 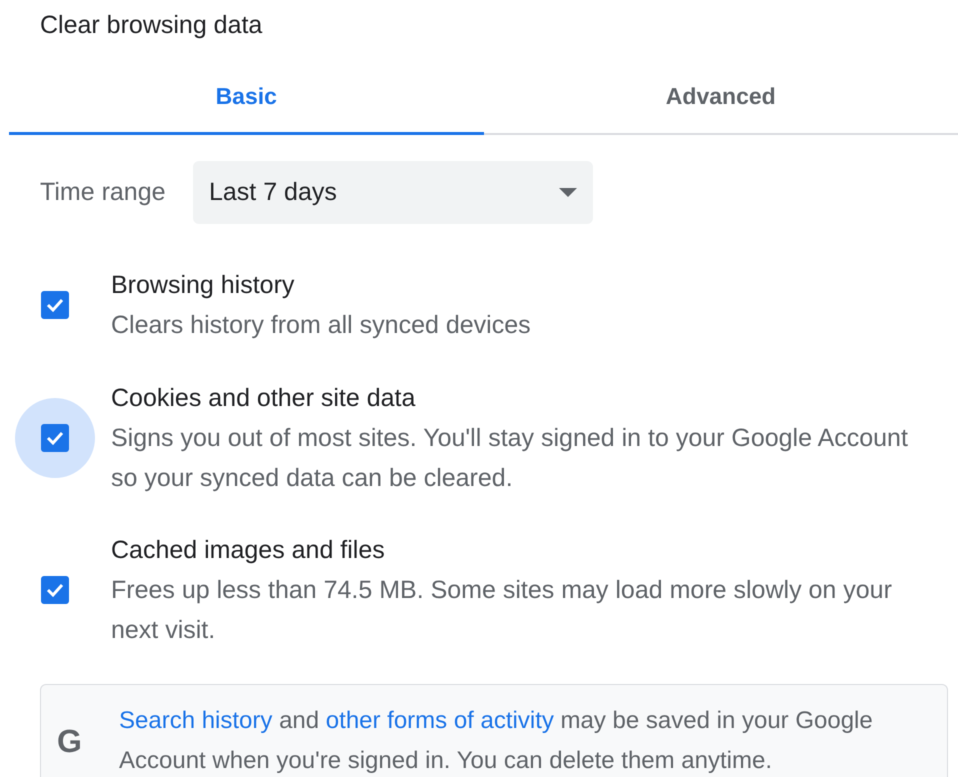 What do you see at coordinates (568, 192) in the screenshot?
I see `caret-icon` at bounding box center [568, 192].